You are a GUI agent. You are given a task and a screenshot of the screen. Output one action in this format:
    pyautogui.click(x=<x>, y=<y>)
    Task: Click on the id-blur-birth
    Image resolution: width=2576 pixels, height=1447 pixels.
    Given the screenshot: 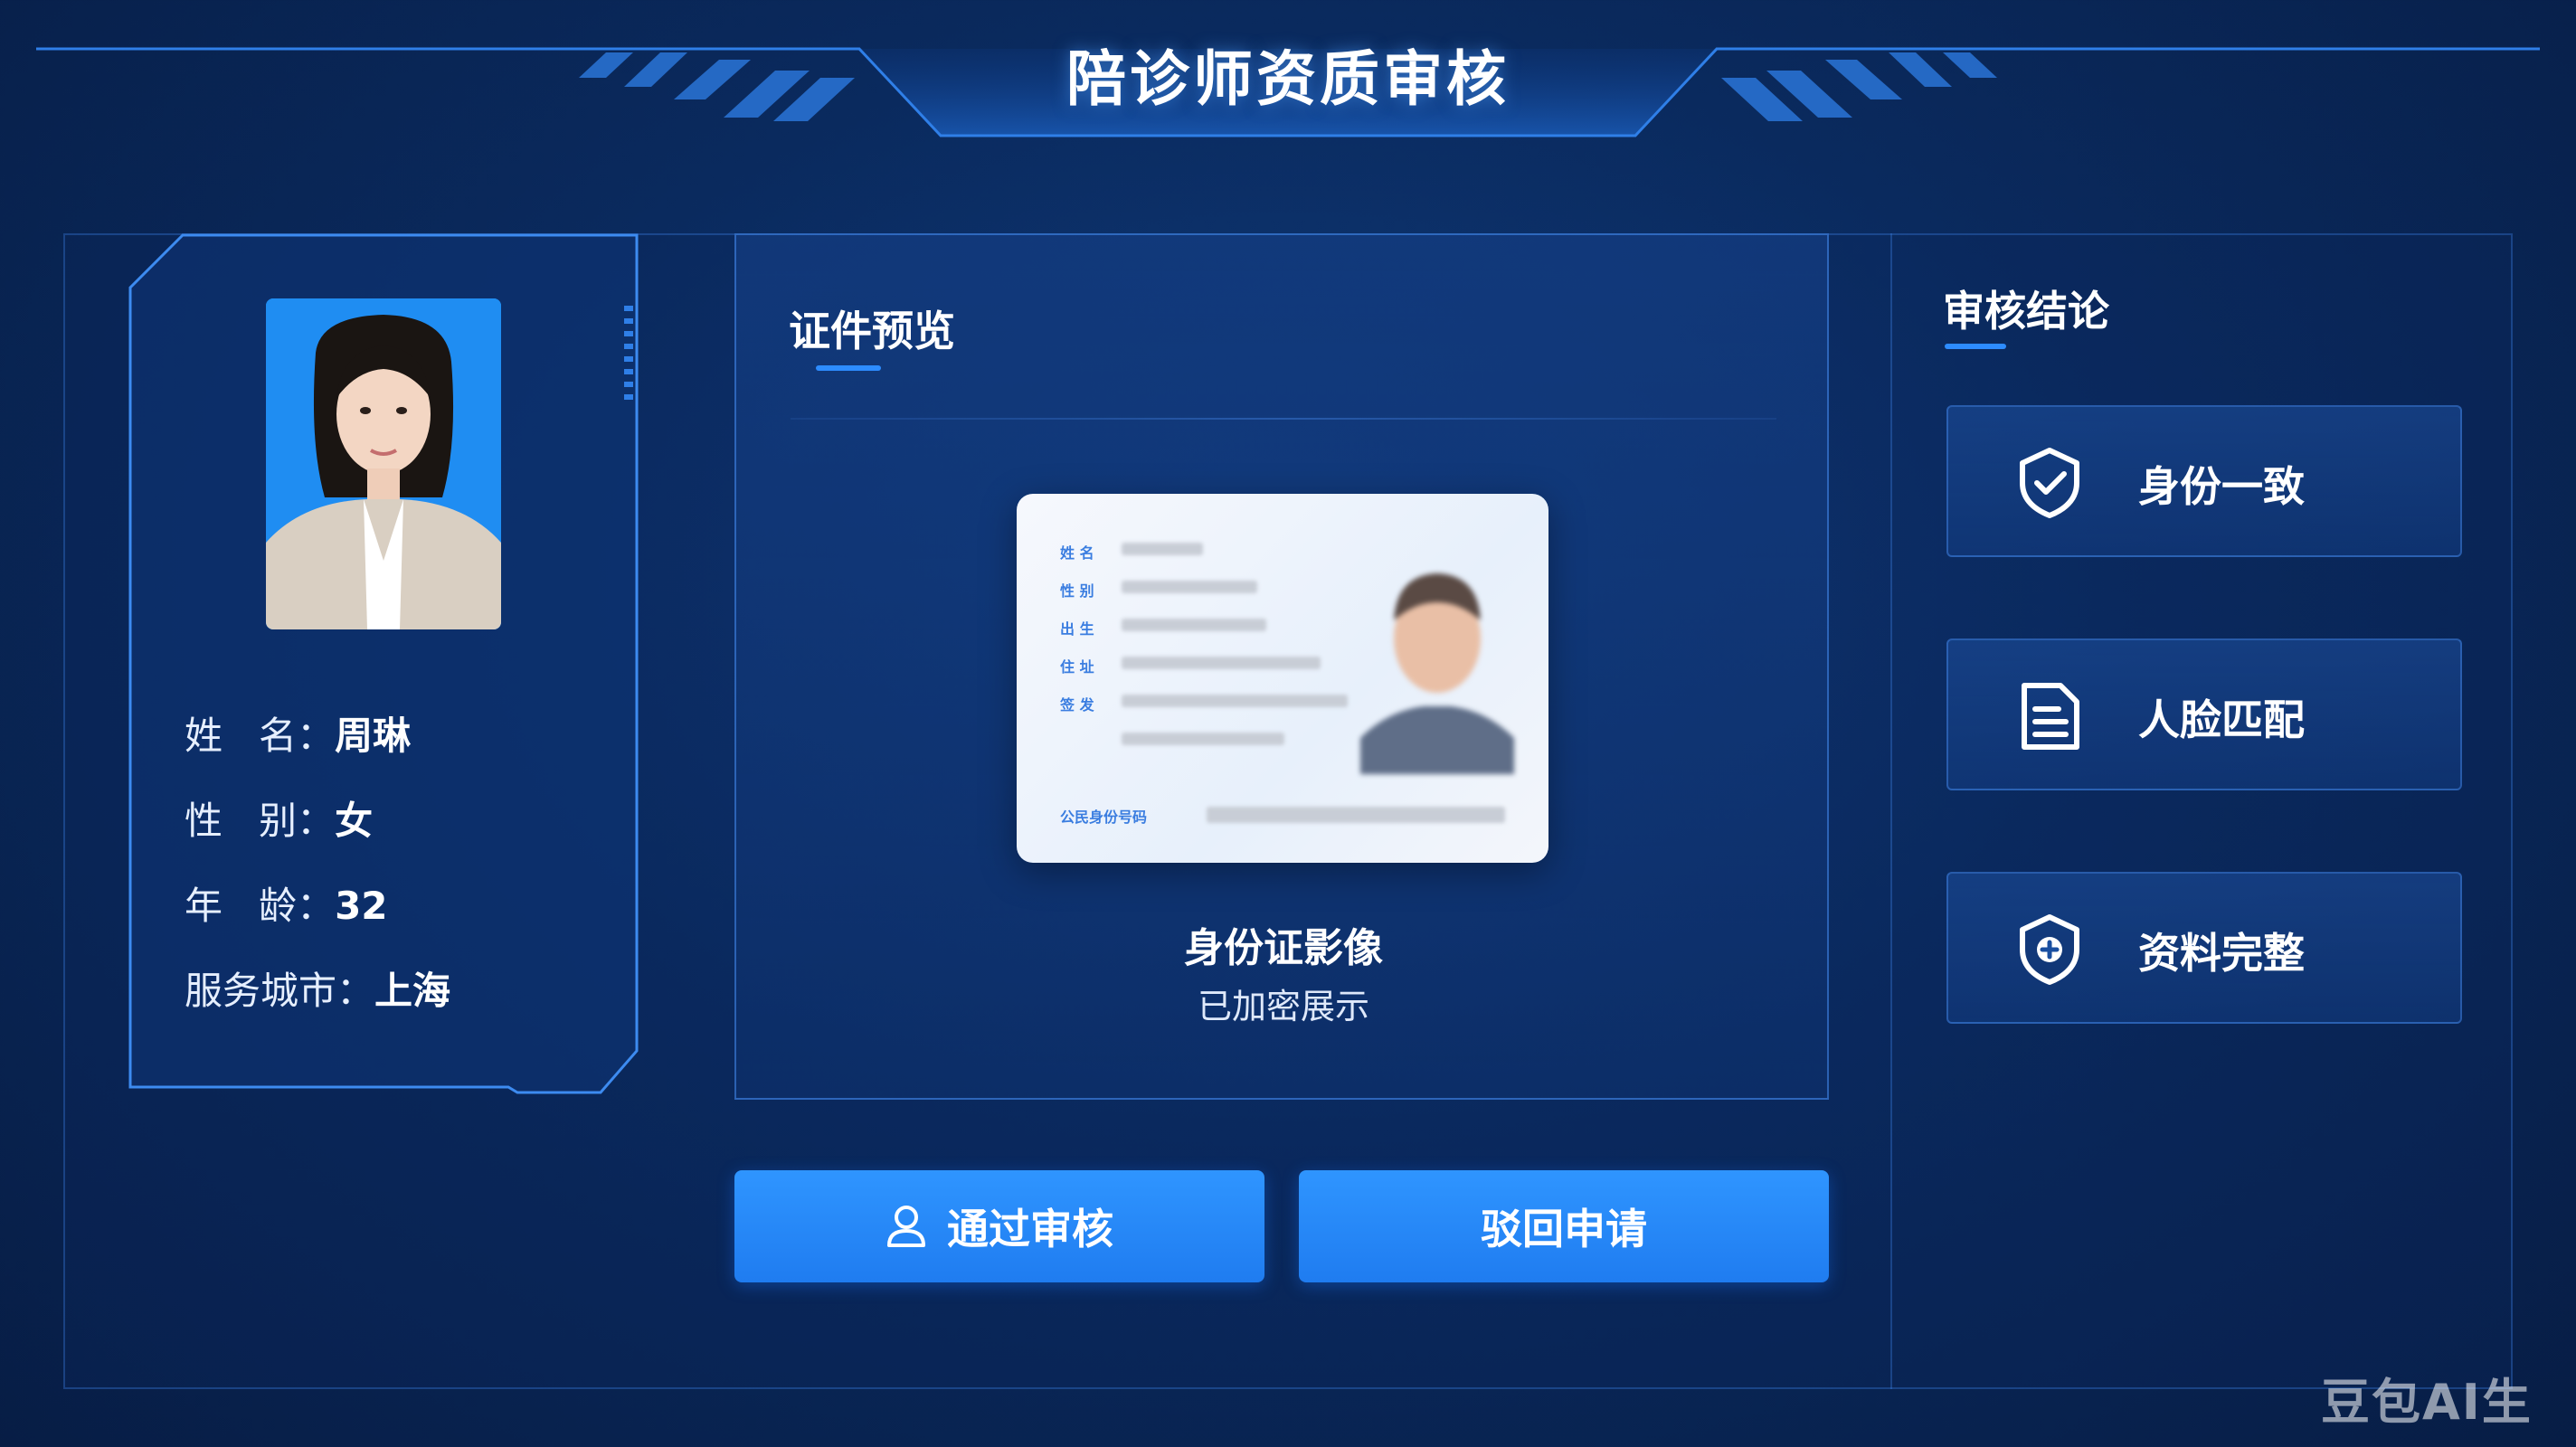 What is the action you would take?
    pyautogui.click(x=1194, y=625)
    